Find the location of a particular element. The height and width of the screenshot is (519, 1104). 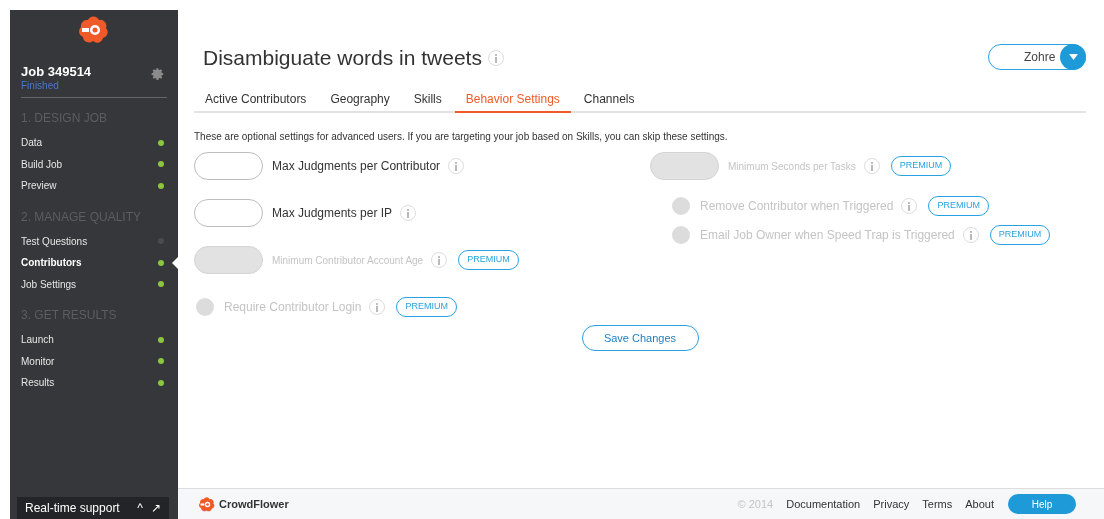

footer-link: About is located at coordinates (979, 504).